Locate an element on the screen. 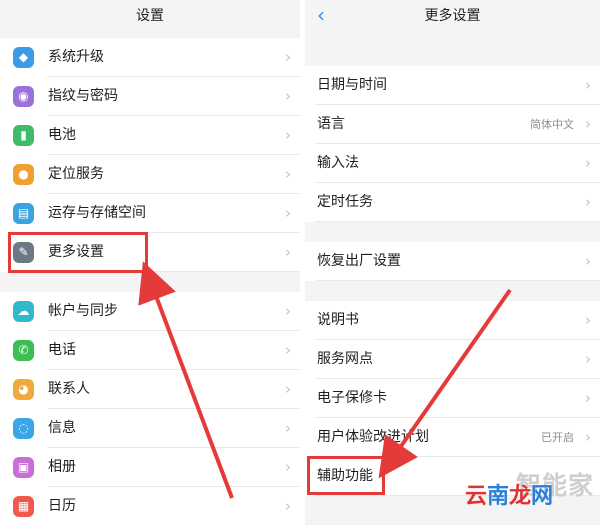  fingerprint-icon: ◉ is located at coordinates (23, 96).